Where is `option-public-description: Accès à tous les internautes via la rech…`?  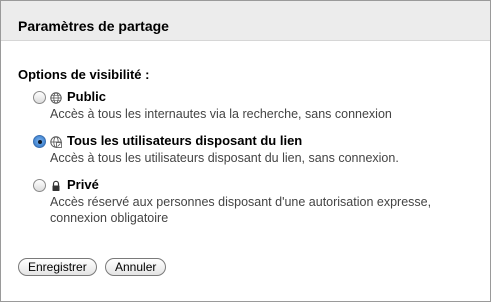 option-public-description: Accès à tous les internautes via la rech… is located at coordinates (221, 114).